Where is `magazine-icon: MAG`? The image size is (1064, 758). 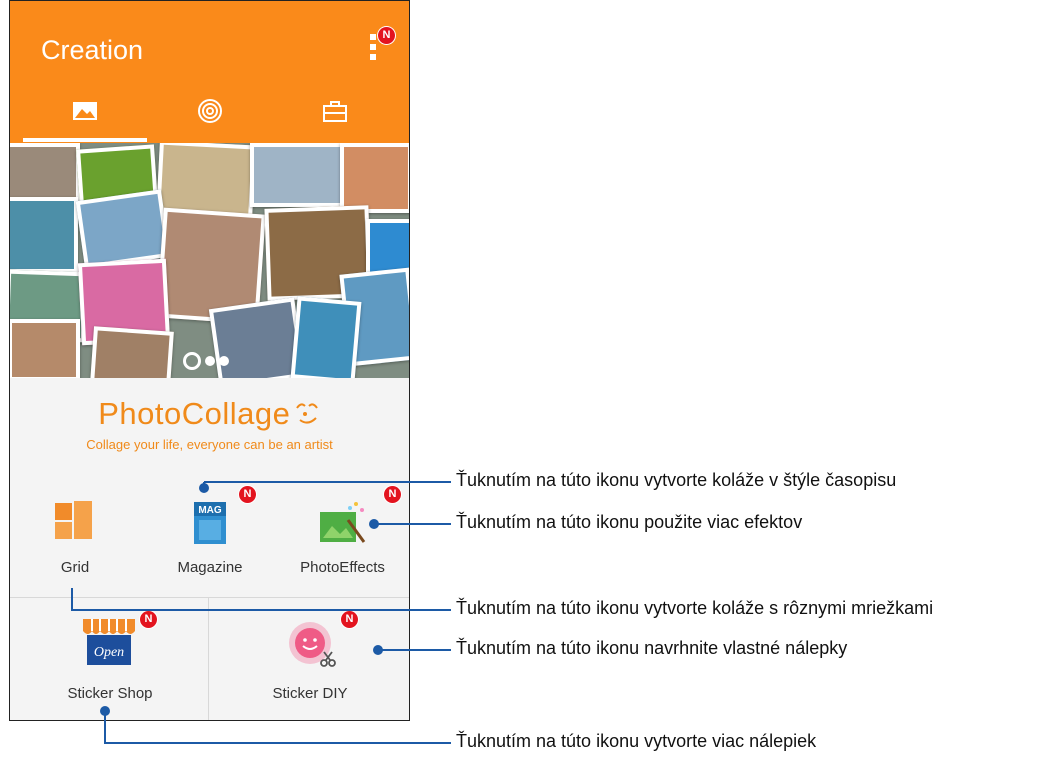
magazine-icon: MAG is located at coordinates (210, 523).